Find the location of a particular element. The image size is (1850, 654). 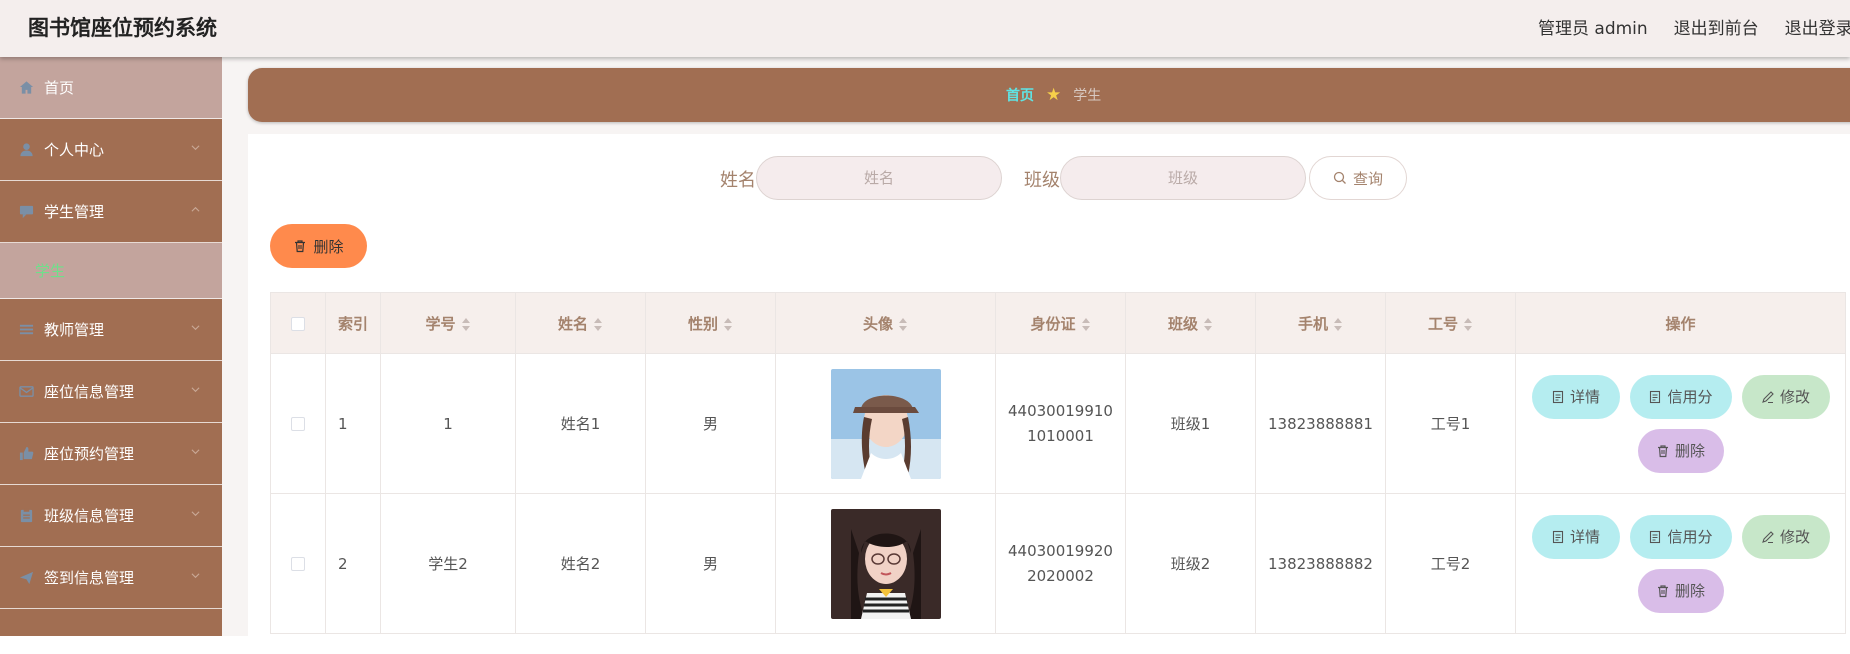

cell-student-no: 1 is located at coordinates (448, 423).